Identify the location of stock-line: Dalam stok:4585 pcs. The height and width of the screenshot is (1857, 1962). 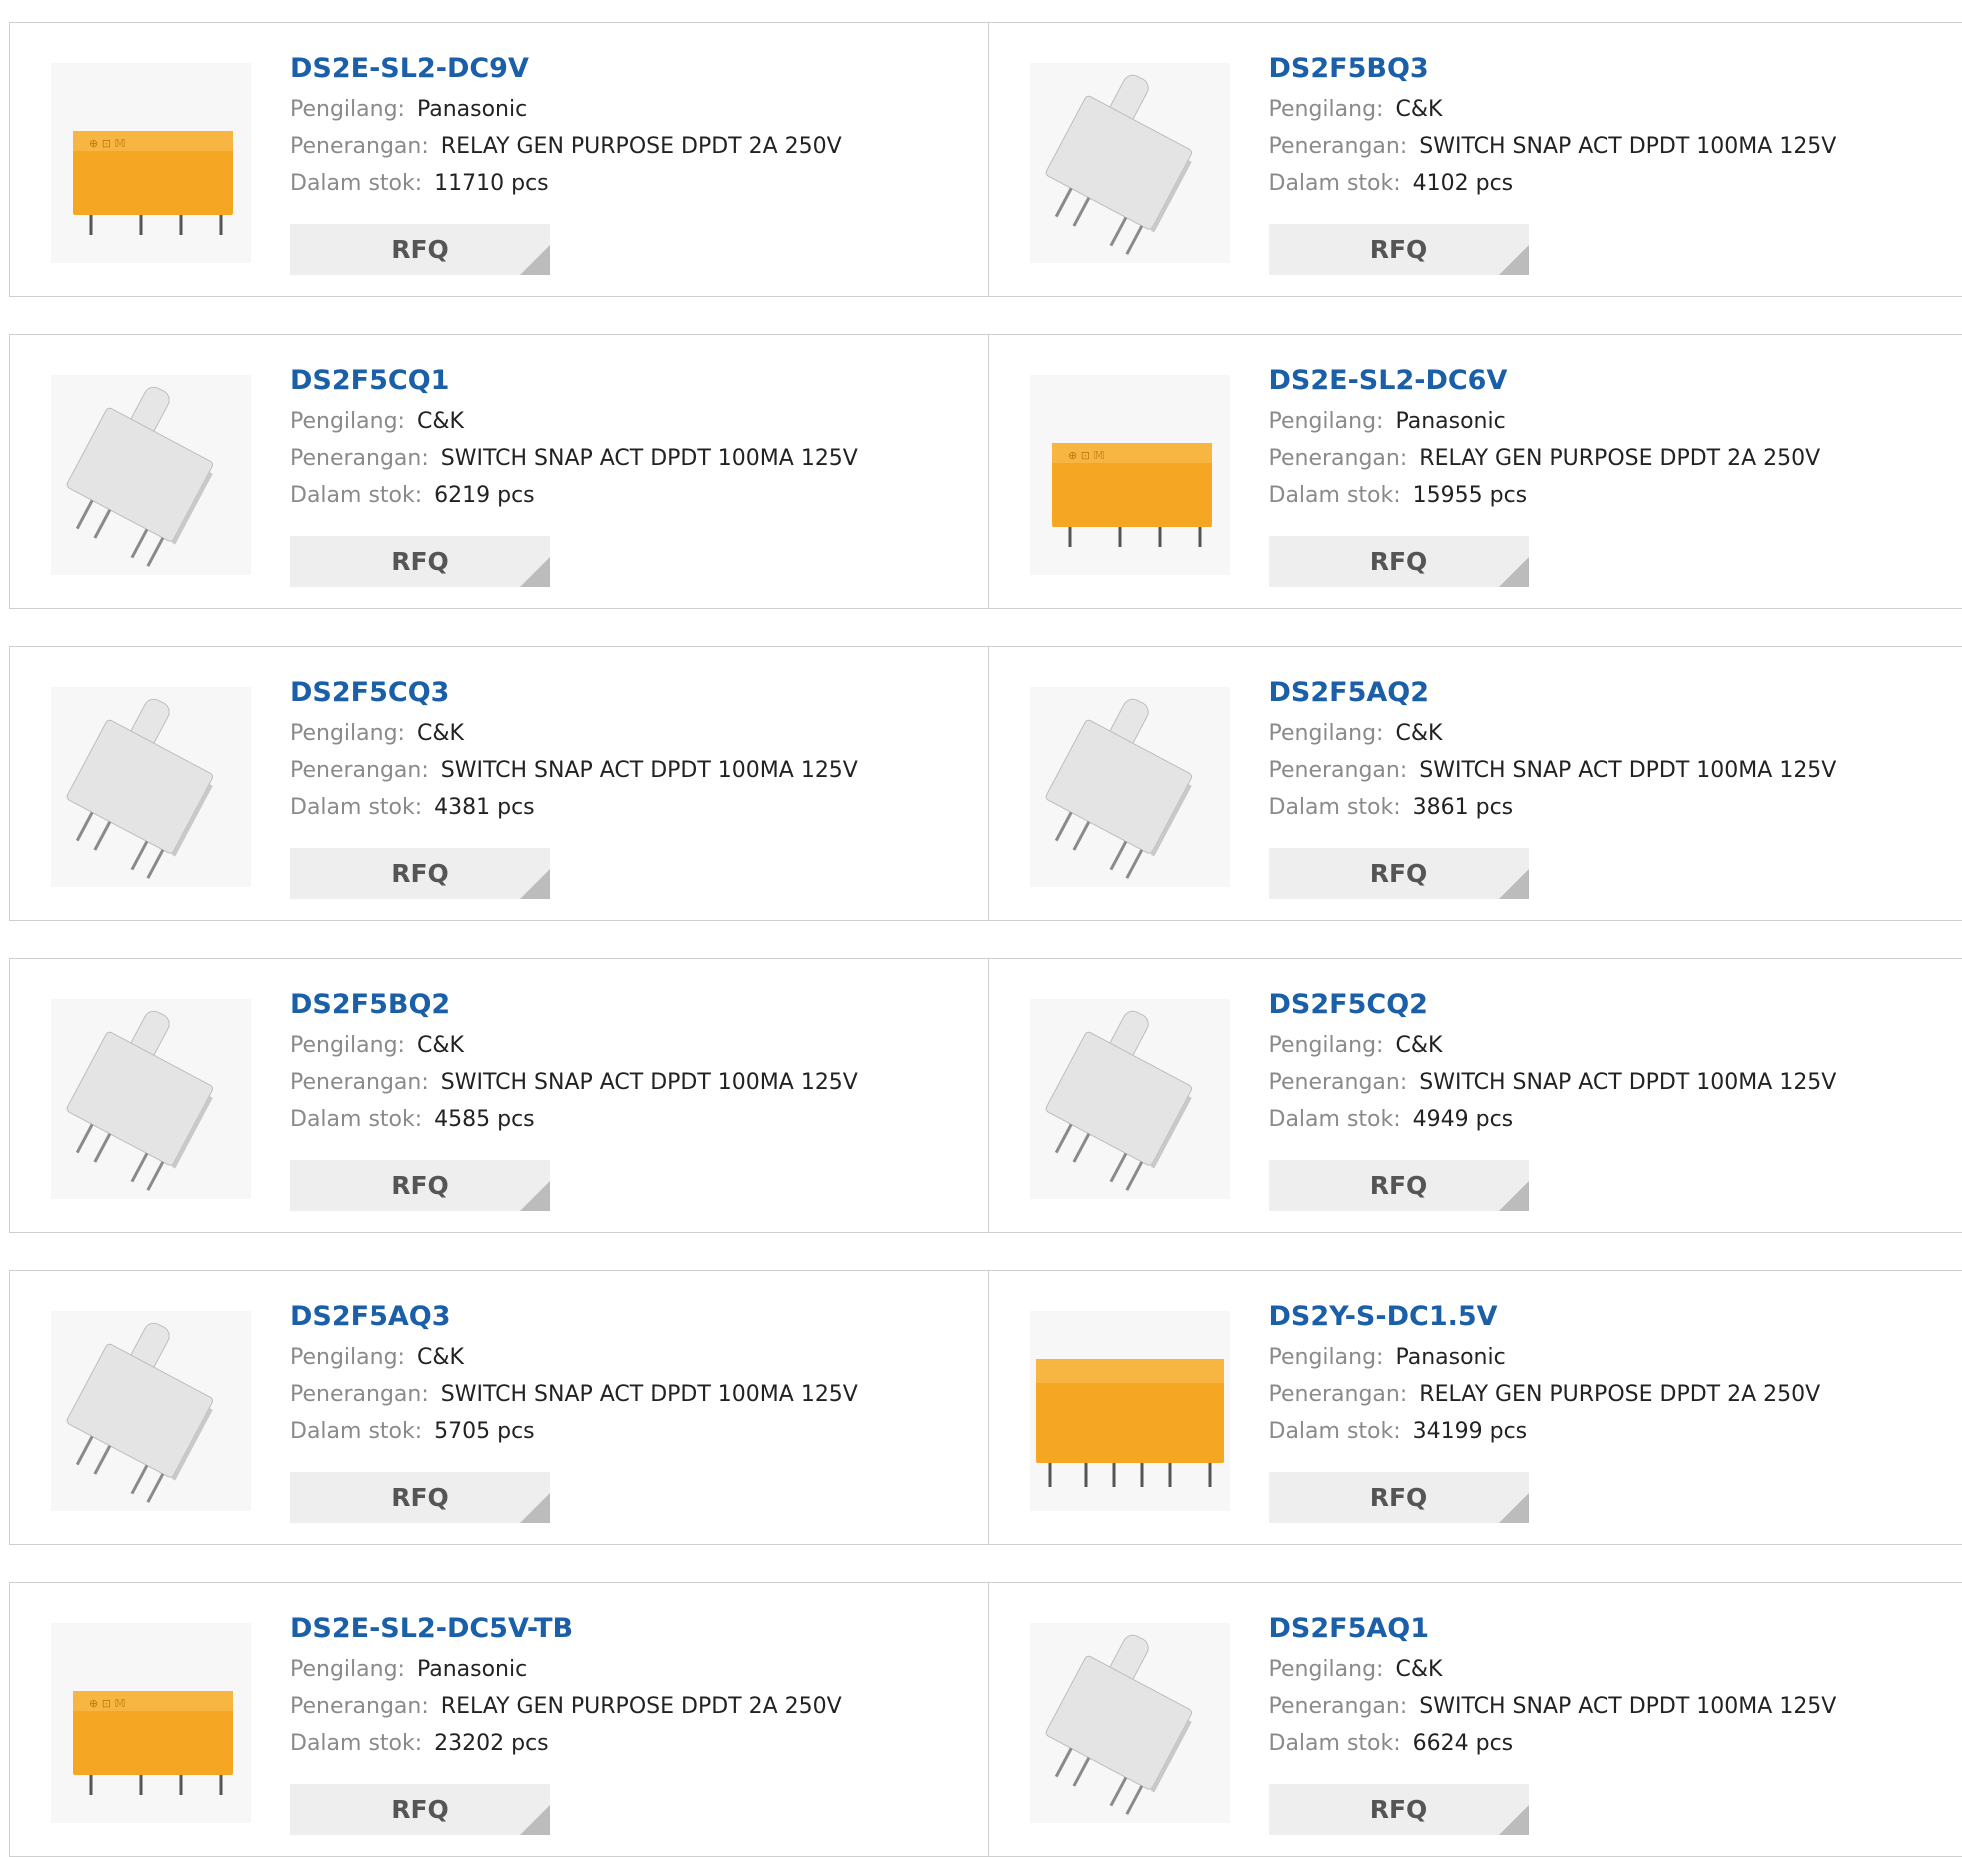
(574, 1119).